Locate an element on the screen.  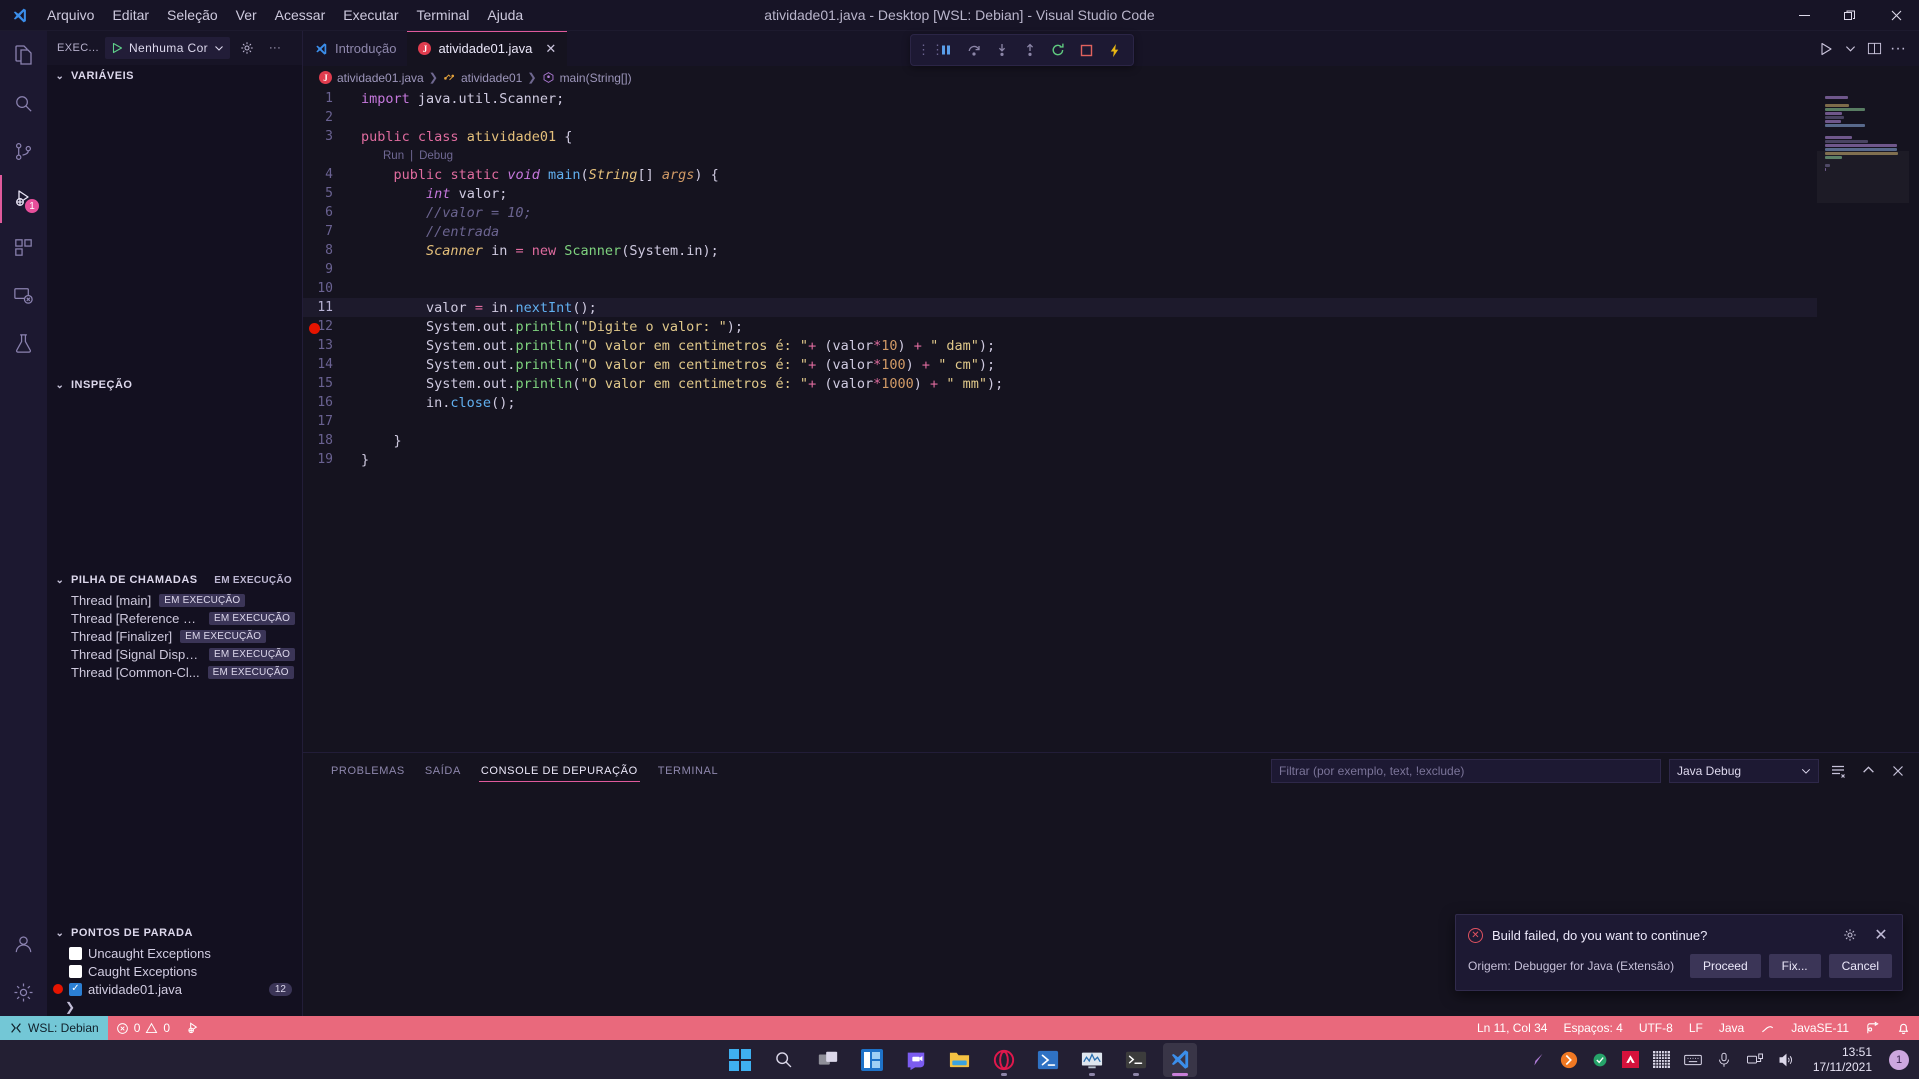
close-button is located at coordinates (1896, 15).